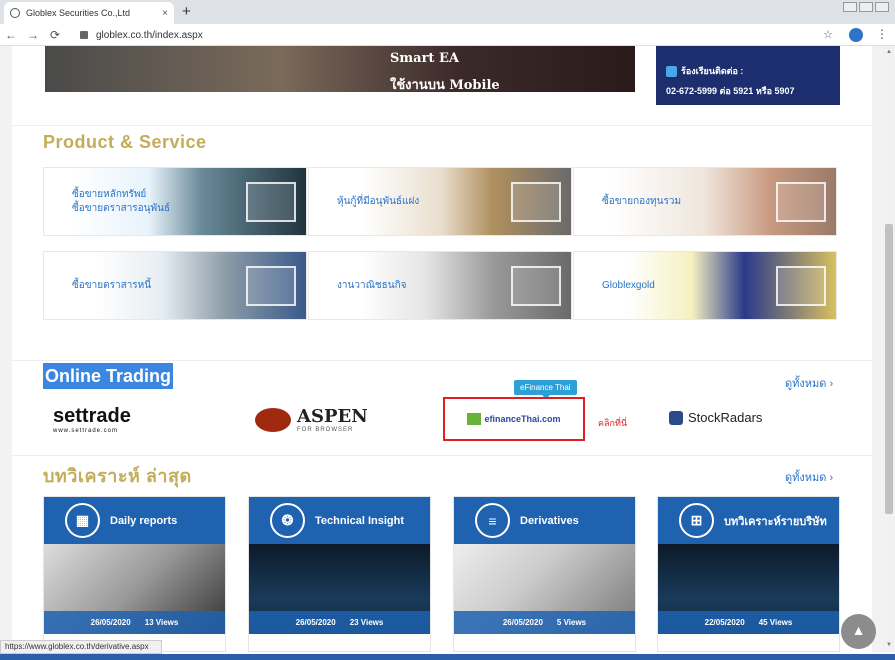 The height and width of the screenshot is (660, 895). What do you see at coordinates (15, 13) in the screenshot?
I see `globe-favicon-icon` at bounding box center [15, 13].